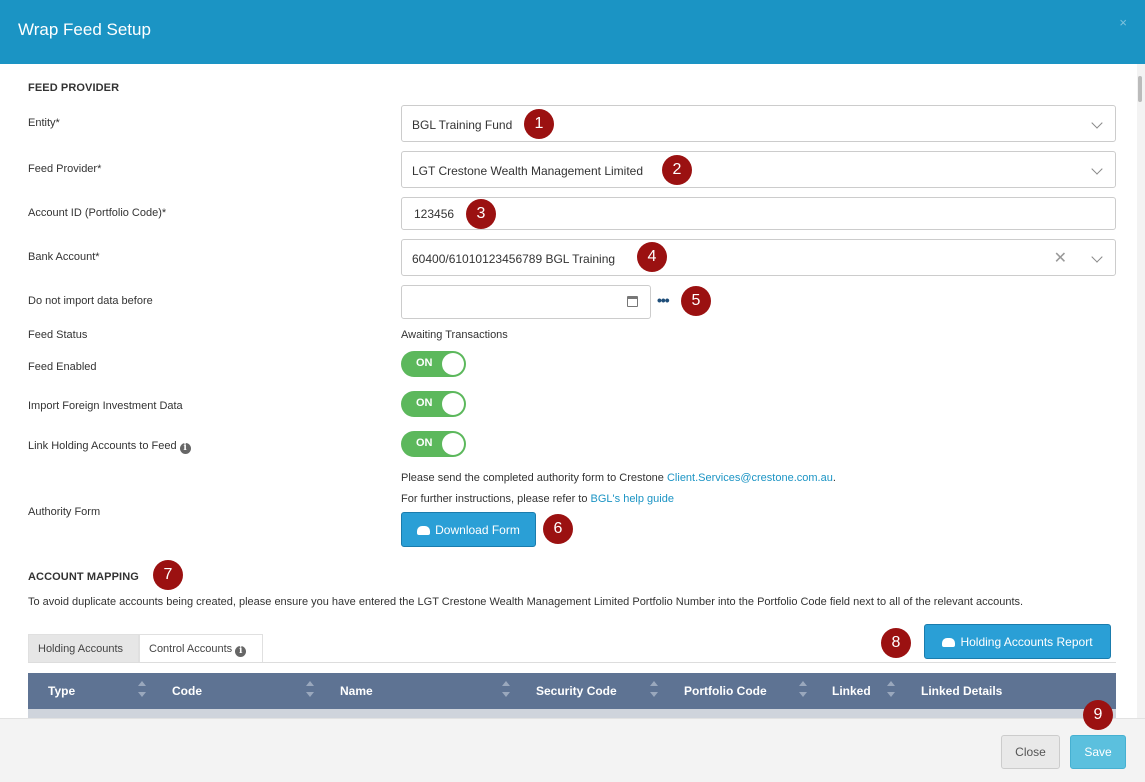 This screenshot has height=782, width=1145. Describe the element at coordinates (477, 529) in the screenshot. I see `download-form-label: Download Form` at that location.